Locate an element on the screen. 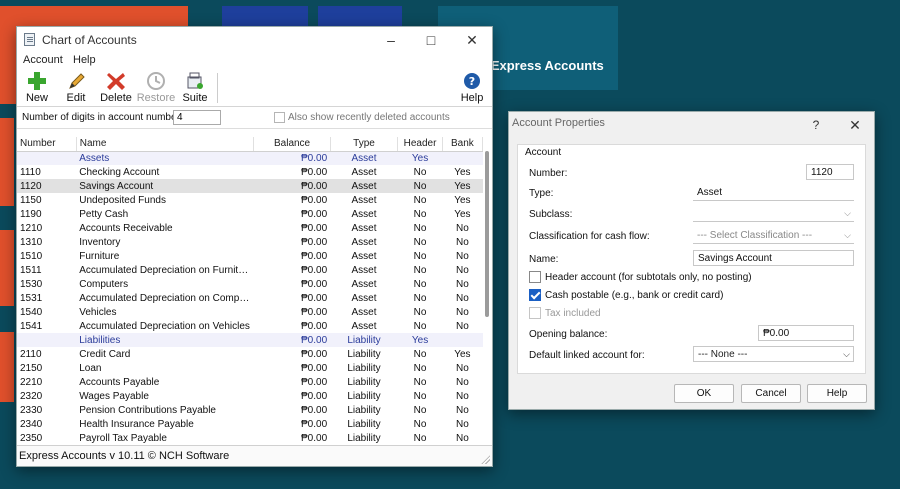 The width and height of the screenshot is (900, 489). table-row: 2210 Accounts Payable ₱0.00 Liability No No is located at coordinates (250, 382).